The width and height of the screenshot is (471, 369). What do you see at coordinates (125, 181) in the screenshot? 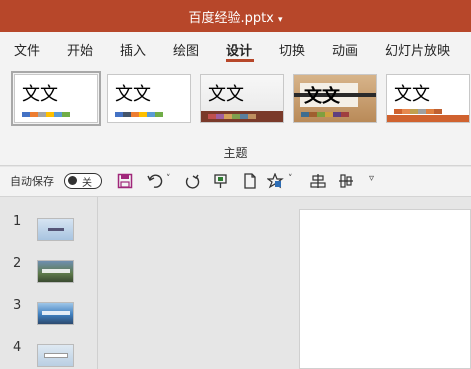
I see `save-icon` at bounding box center [125, 181].